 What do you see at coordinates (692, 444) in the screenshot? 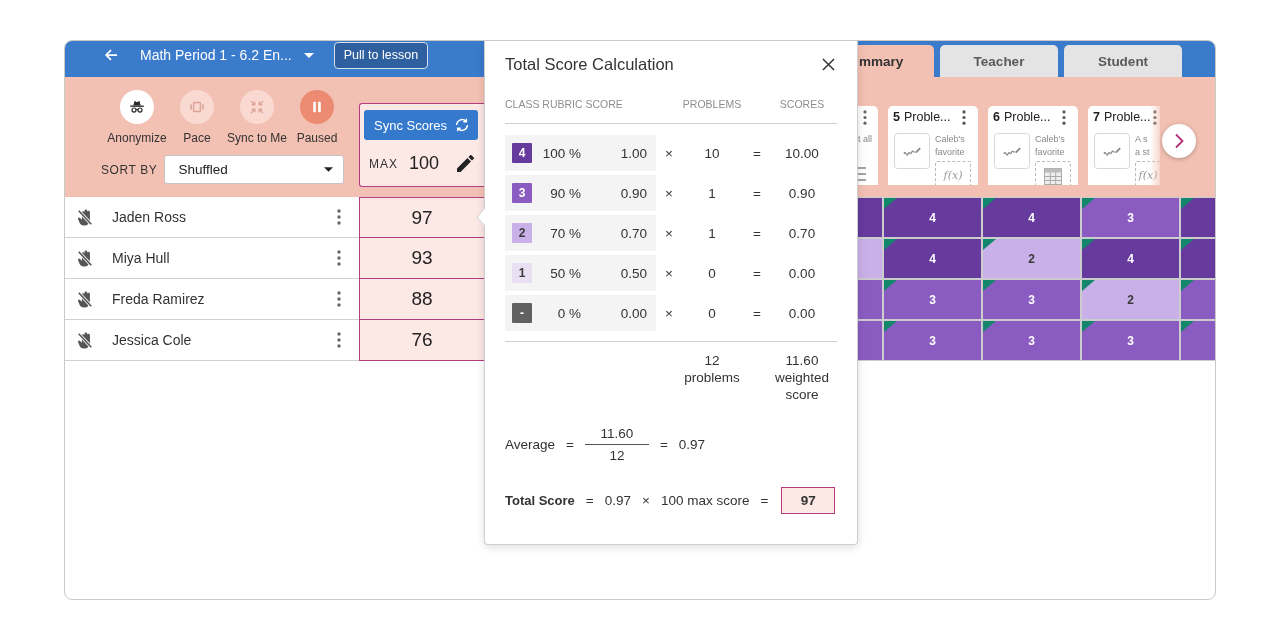
I see `average-result: 0.97` at bounding box center [692, 444].